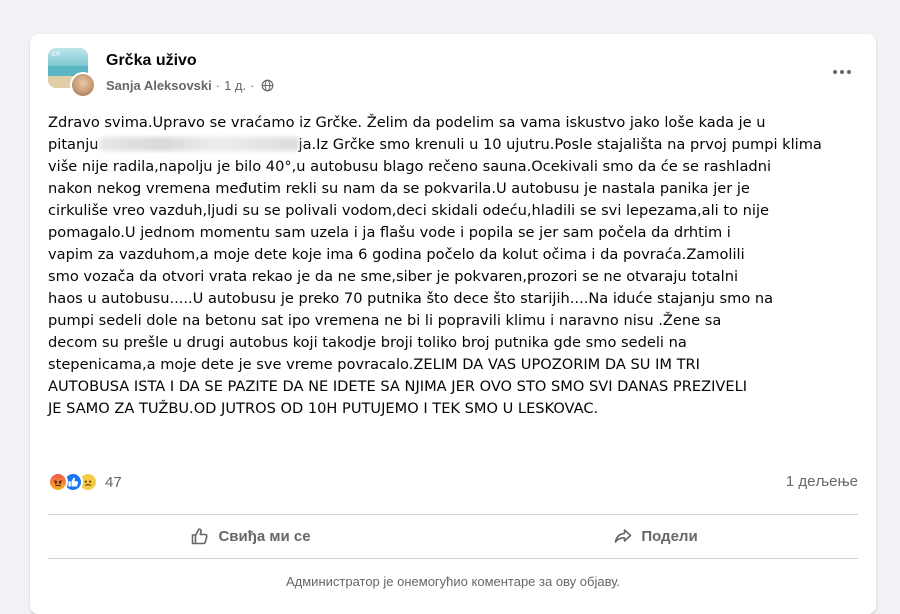 This screenshot has height=614, width=900. Describe the element at coordinates (198, 144) in the screenshot. I see `redacted-name-blur` at that location.